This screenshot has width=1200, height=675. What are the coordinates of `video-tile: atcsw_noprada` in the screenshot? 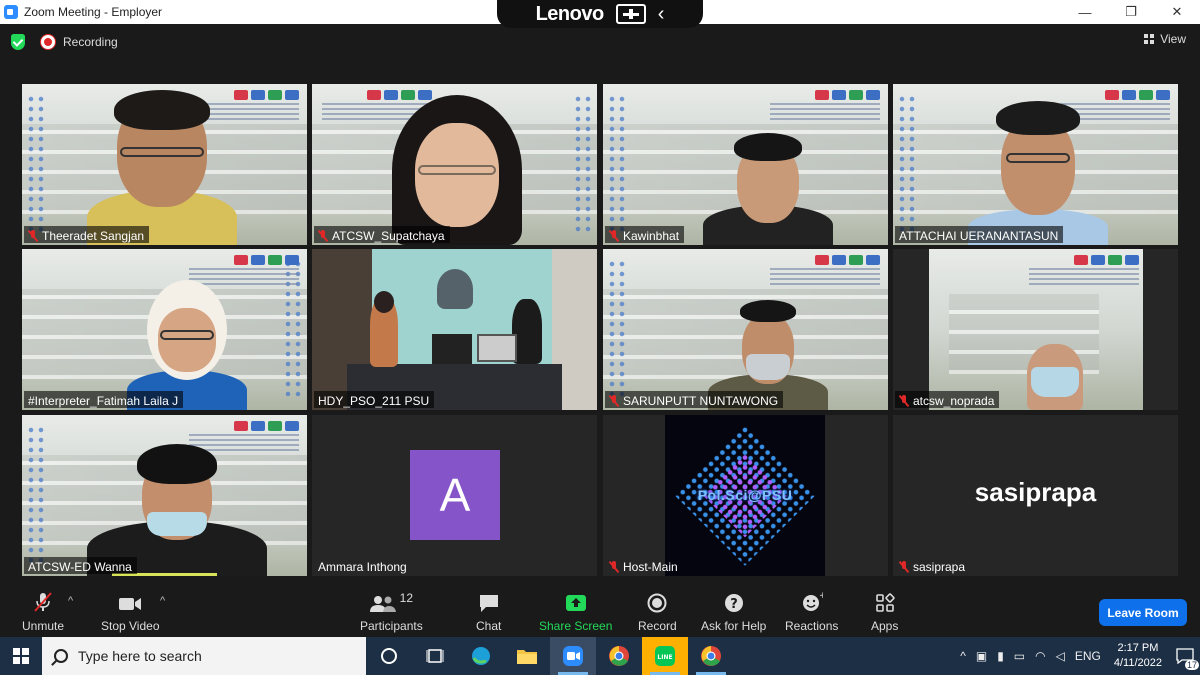 It's located at (1035, 329).